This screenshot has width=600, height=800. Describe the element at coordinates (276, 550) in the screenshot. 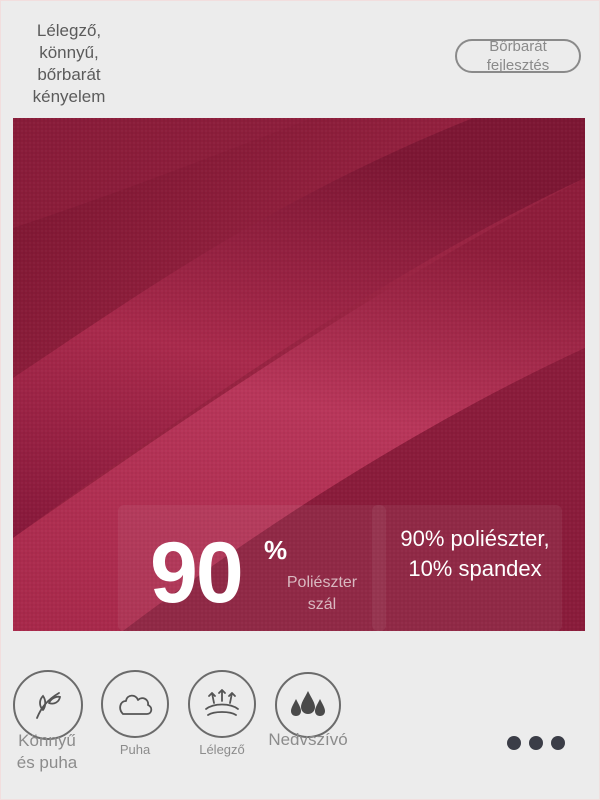

I see `stat-unit: %` at that location.